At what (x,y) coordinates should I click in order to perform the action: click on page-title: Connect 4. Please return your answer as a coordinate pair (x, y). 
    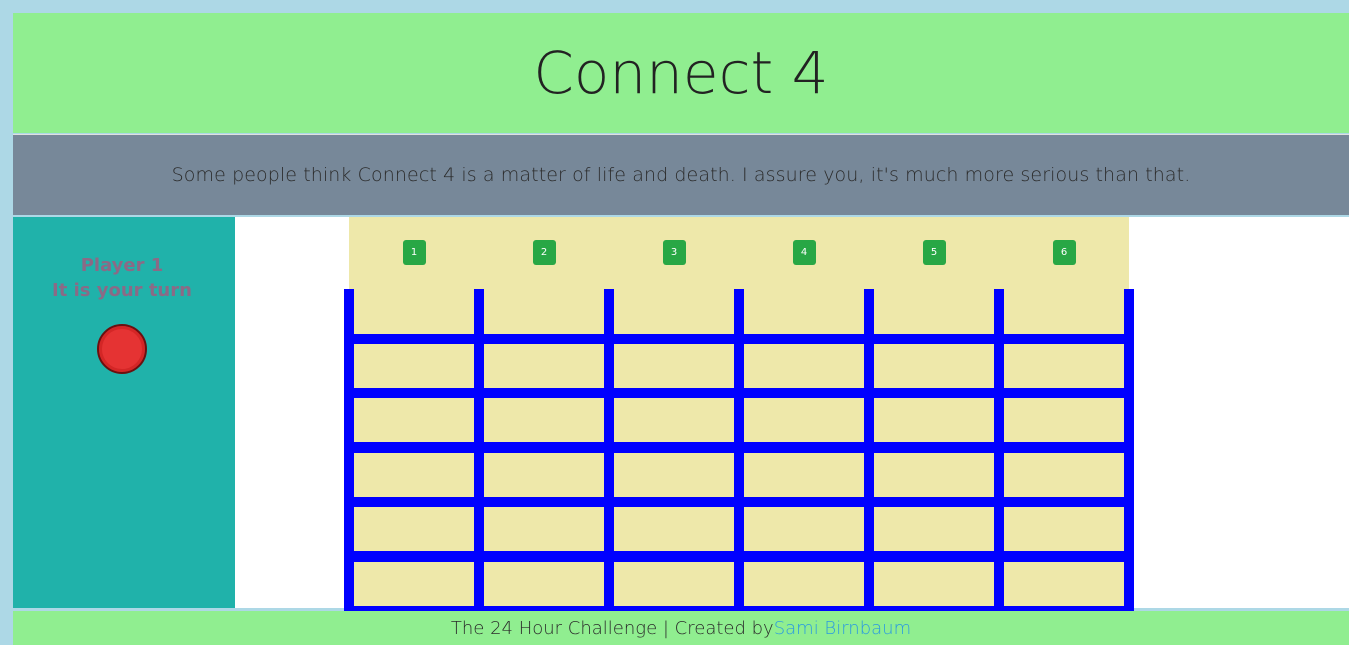
    Looking at the image, I should click on (681, 73).